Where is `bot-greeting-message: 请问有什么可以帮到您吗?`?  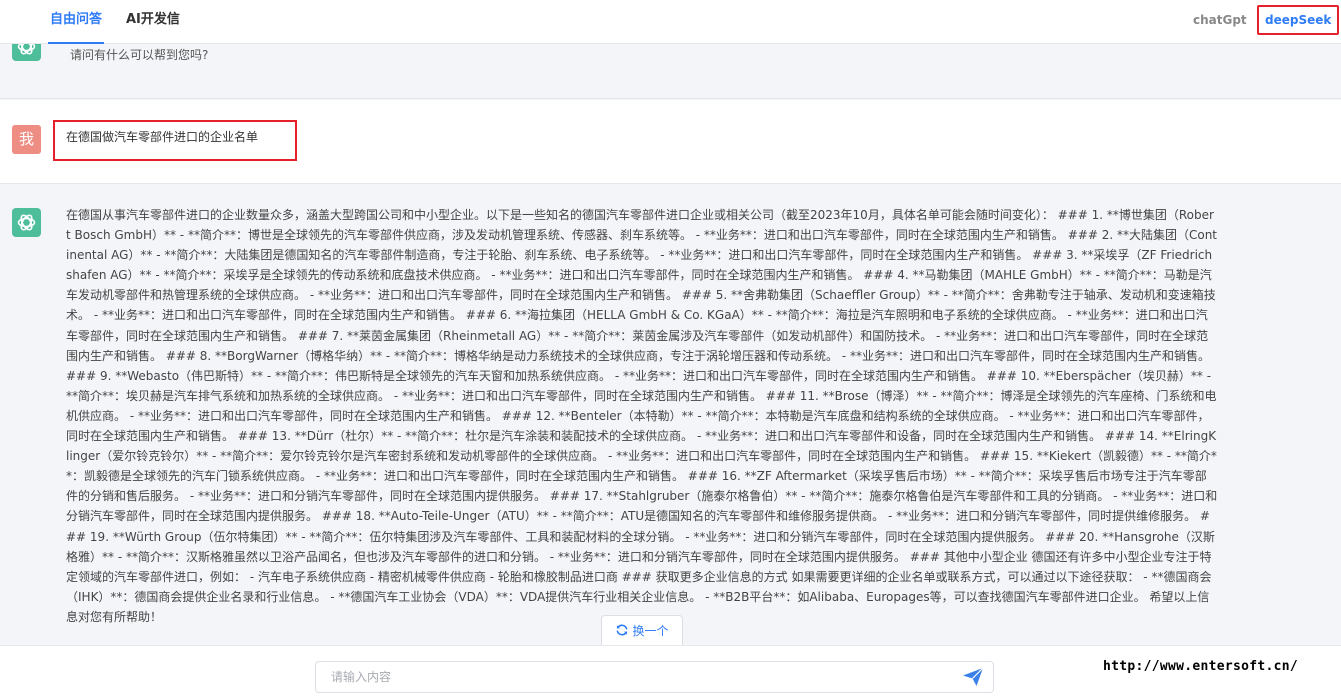 bot-greeting-message: 请问有什么可以帮到您吗? is located at coordinates (670, 71).